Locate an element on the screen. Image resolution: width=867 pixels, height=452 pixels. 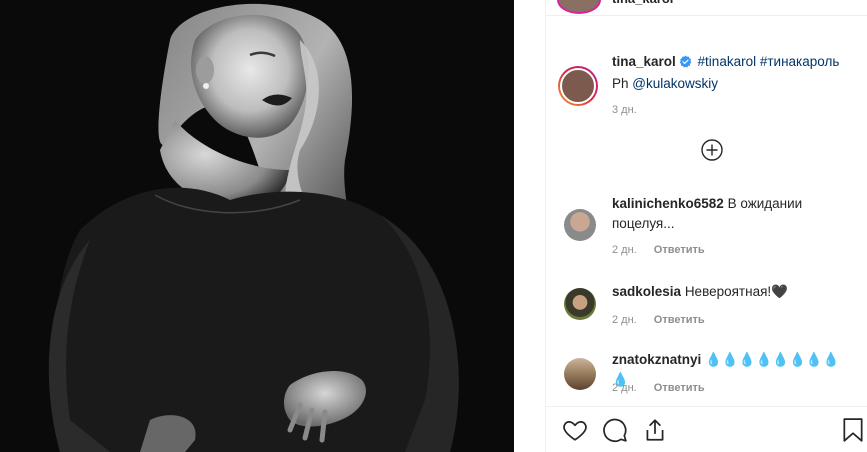
comment-button is located at coordinates (616, 431).